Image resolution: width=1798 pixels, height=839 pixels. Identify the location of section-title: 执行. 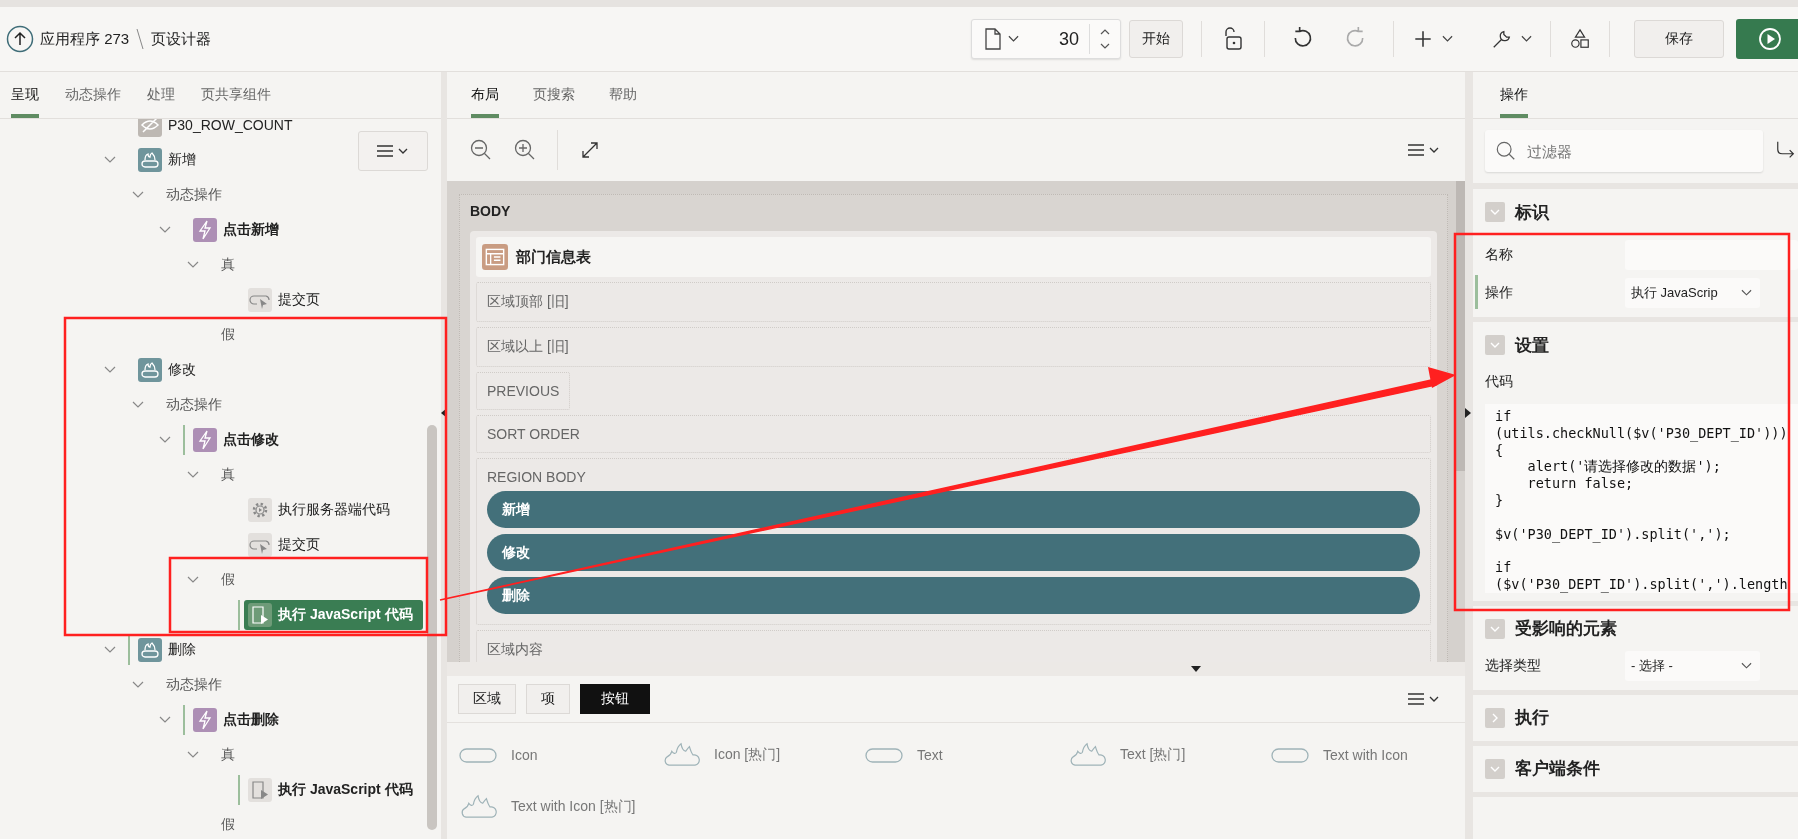
(1532, 718).